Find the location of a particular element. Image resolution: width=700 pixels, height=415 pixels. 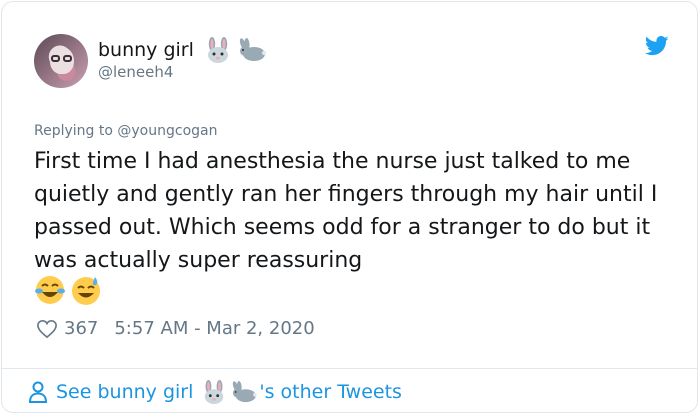

see-other-tweets-link: See bunny girl 's other Tweets is located at coordinates (215, 392).